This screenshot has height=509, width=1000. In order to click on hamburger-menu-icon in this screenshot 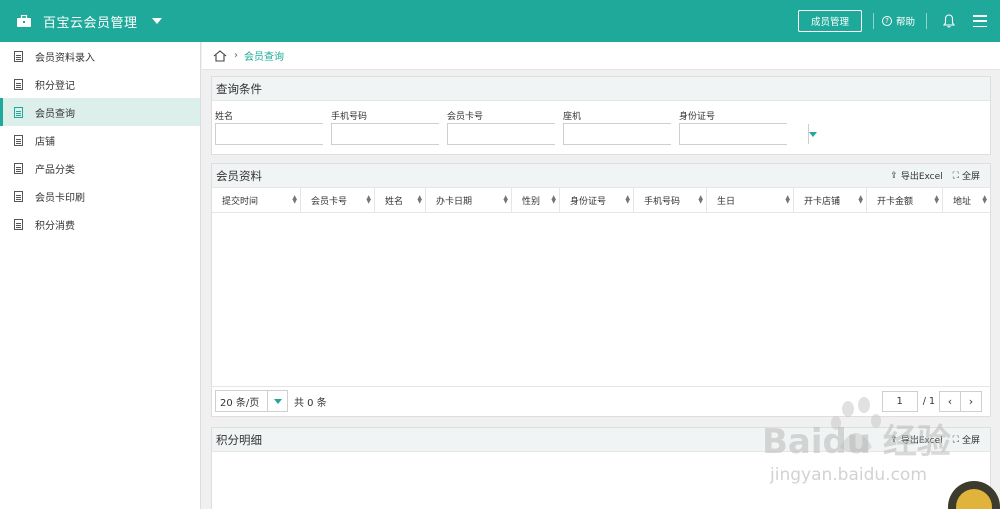, I will do `click(980, 21)`.